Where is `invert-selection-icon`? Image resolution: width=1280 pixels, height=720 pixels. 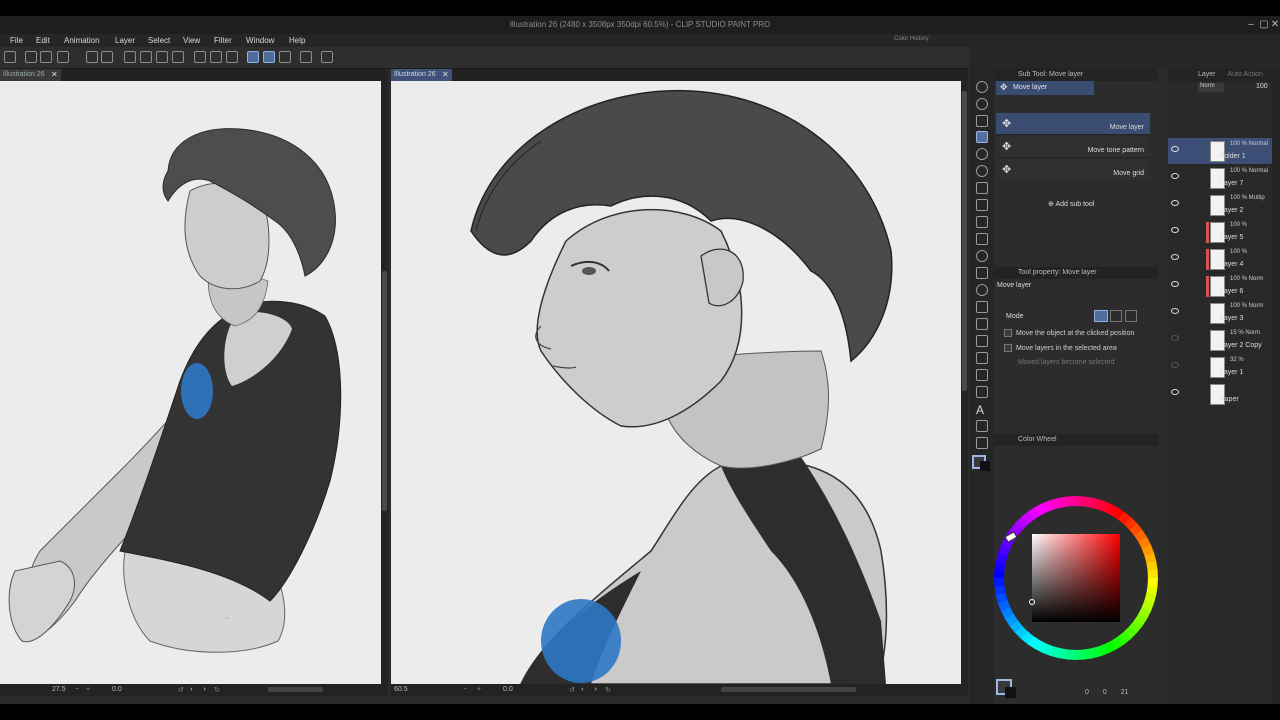 invert-selection-icon is located at coordinates (216, 57).